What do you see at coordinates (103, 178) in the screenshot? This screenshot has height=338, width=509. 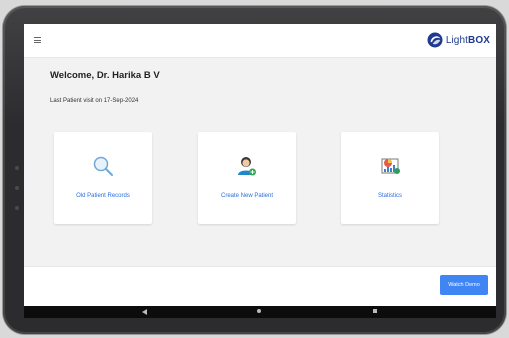 I see `old-patient-records-card: Old Patient Records` at bounding box center [103, 178].